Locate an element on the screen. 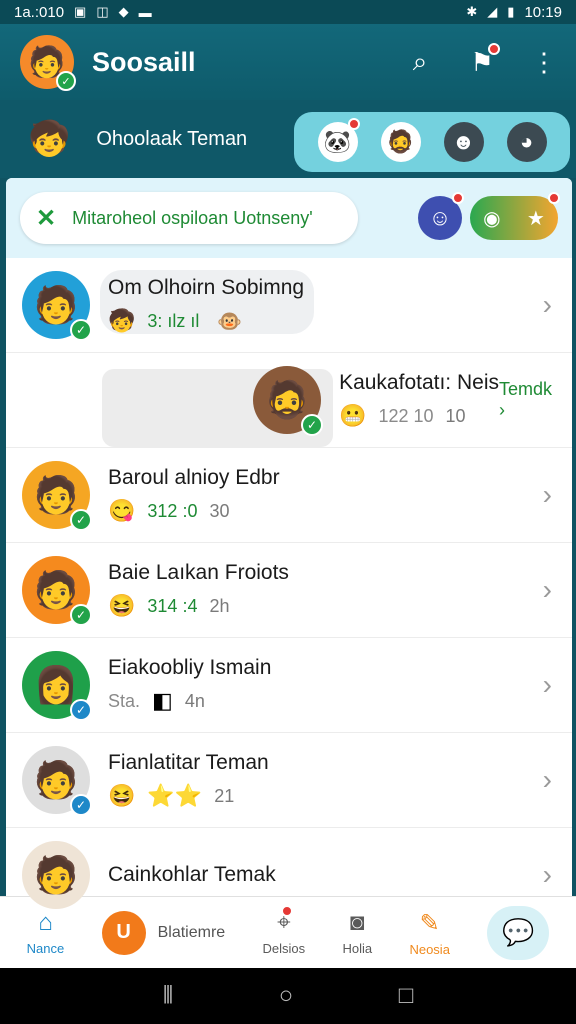  chat-icon: 💬 is located at coordinates (518, 932).